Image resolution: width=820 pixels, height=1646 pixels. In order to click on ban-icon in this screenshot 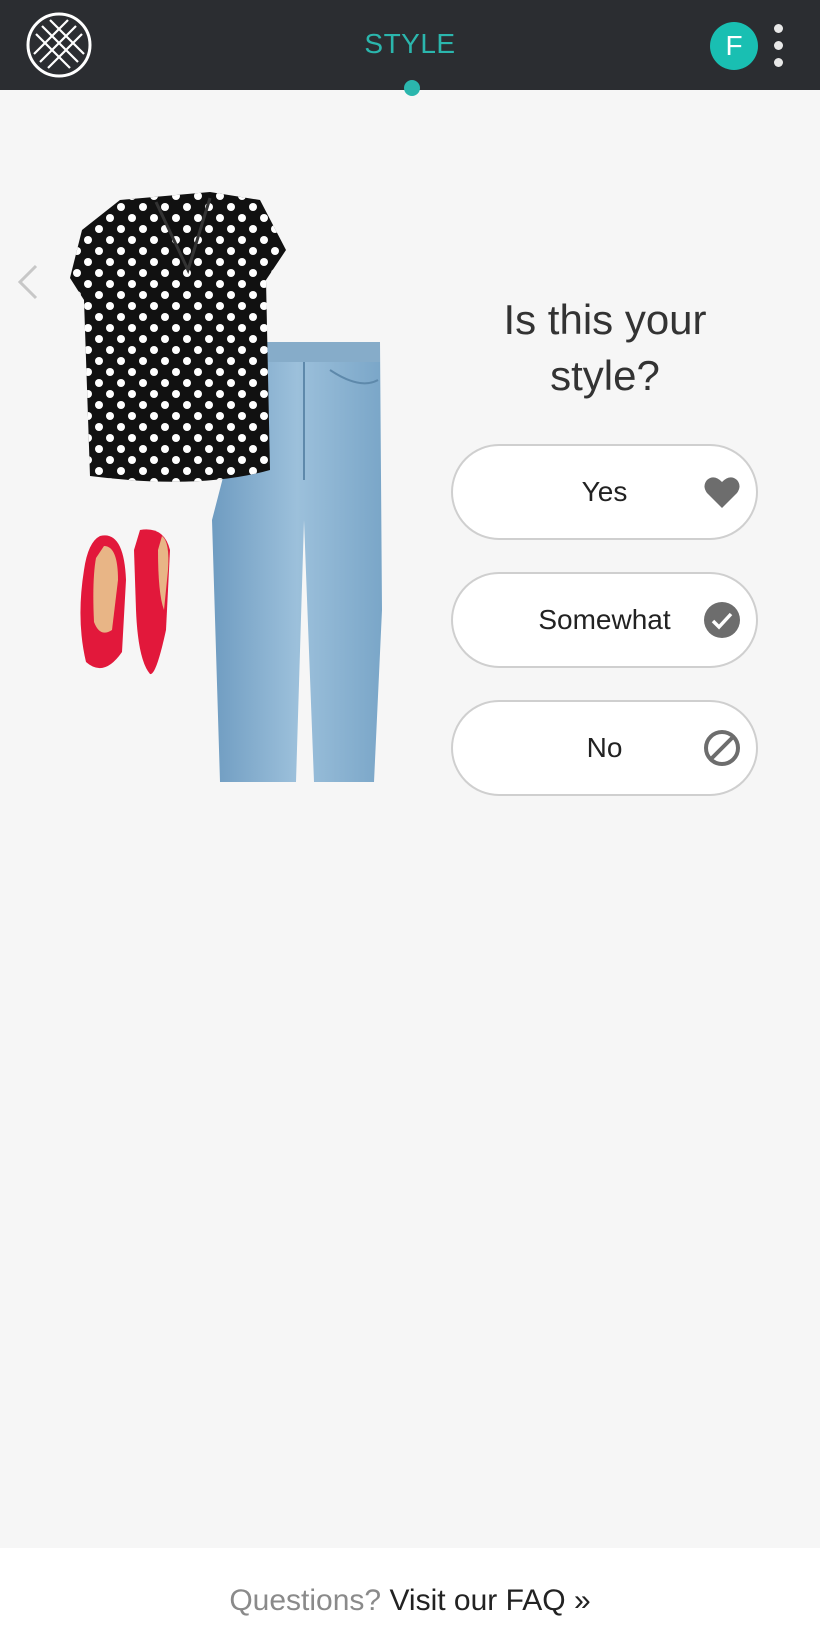, I will do `click(722, 748)`.